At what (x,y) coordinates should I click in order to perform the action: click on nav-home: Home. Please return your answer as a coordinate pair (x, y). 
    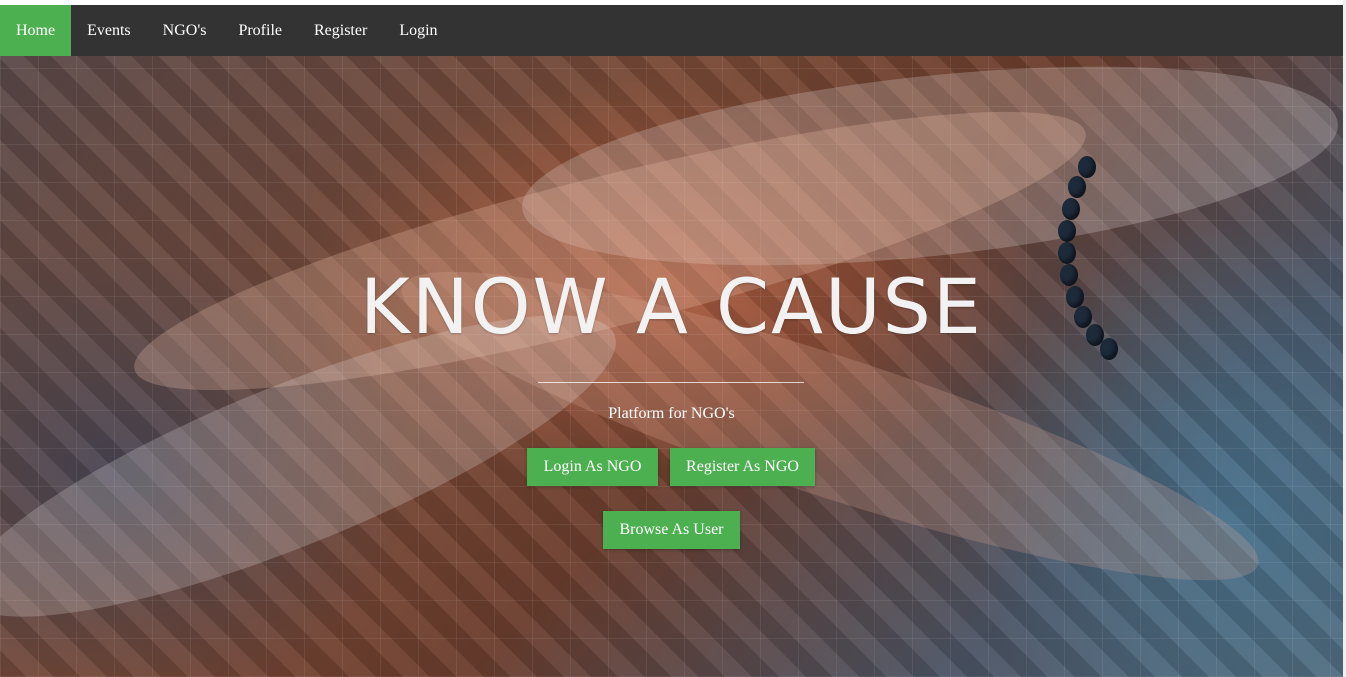
    Looking at the image, I should click on (36, 30).